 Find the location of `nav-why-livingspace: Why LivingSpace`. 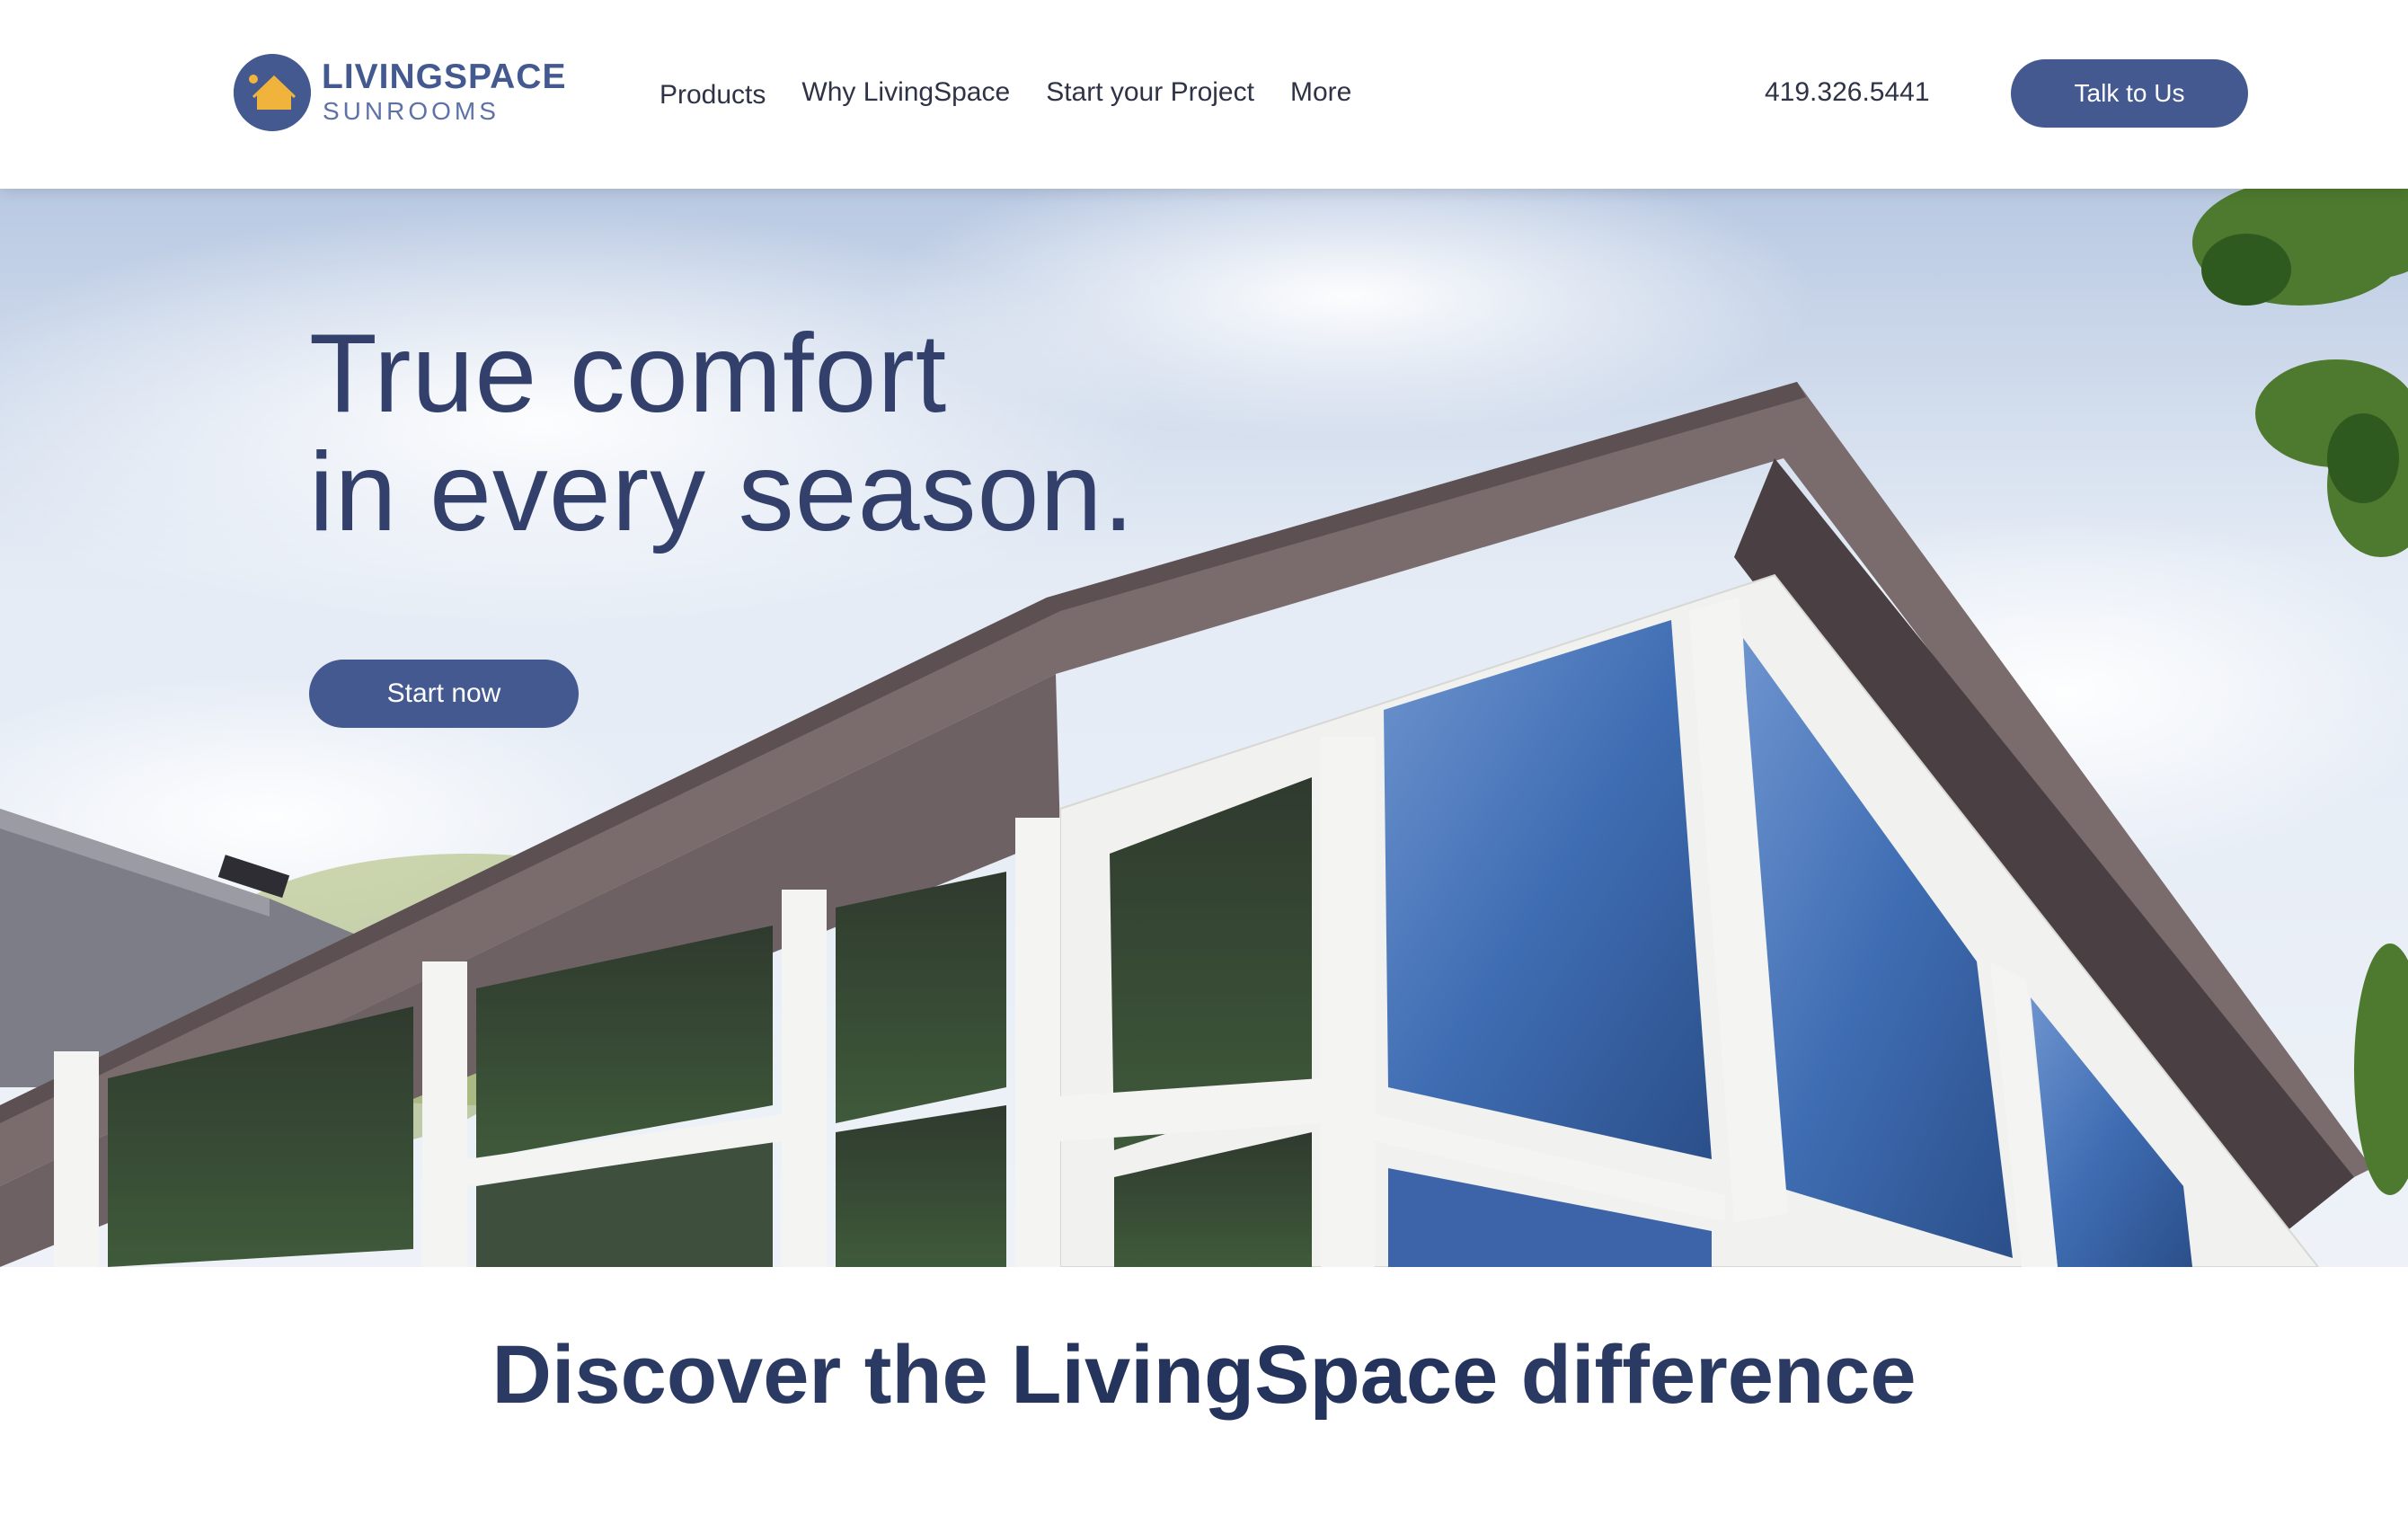

nav-why-livingspace: Why LivingSpace is located at coordinates (905, 93).